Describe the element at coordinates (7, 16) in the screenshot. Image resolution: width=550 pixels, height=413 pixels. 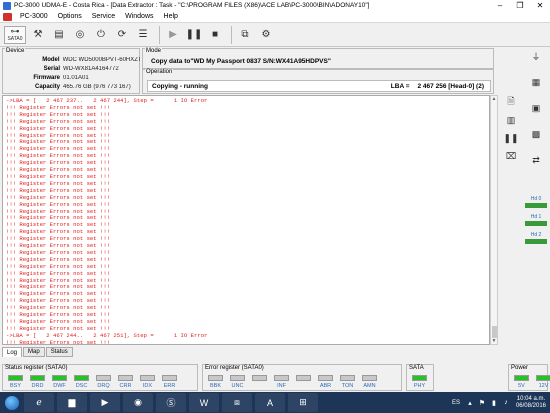
I see `pc3000-menu-icon` at that location.